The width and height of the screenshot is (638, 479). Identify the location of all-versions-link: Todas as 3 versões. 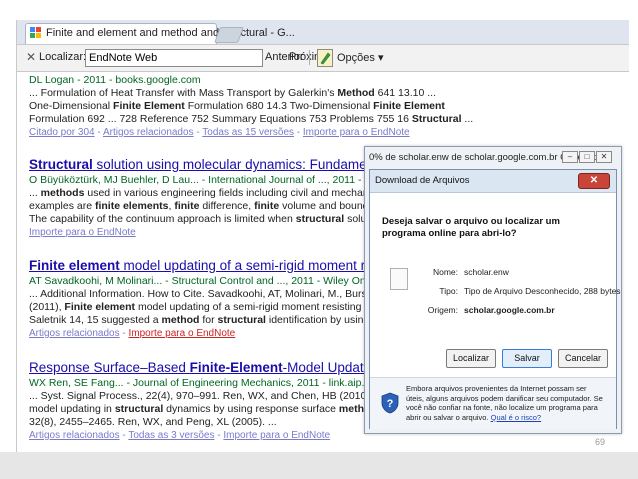
(171, 435).